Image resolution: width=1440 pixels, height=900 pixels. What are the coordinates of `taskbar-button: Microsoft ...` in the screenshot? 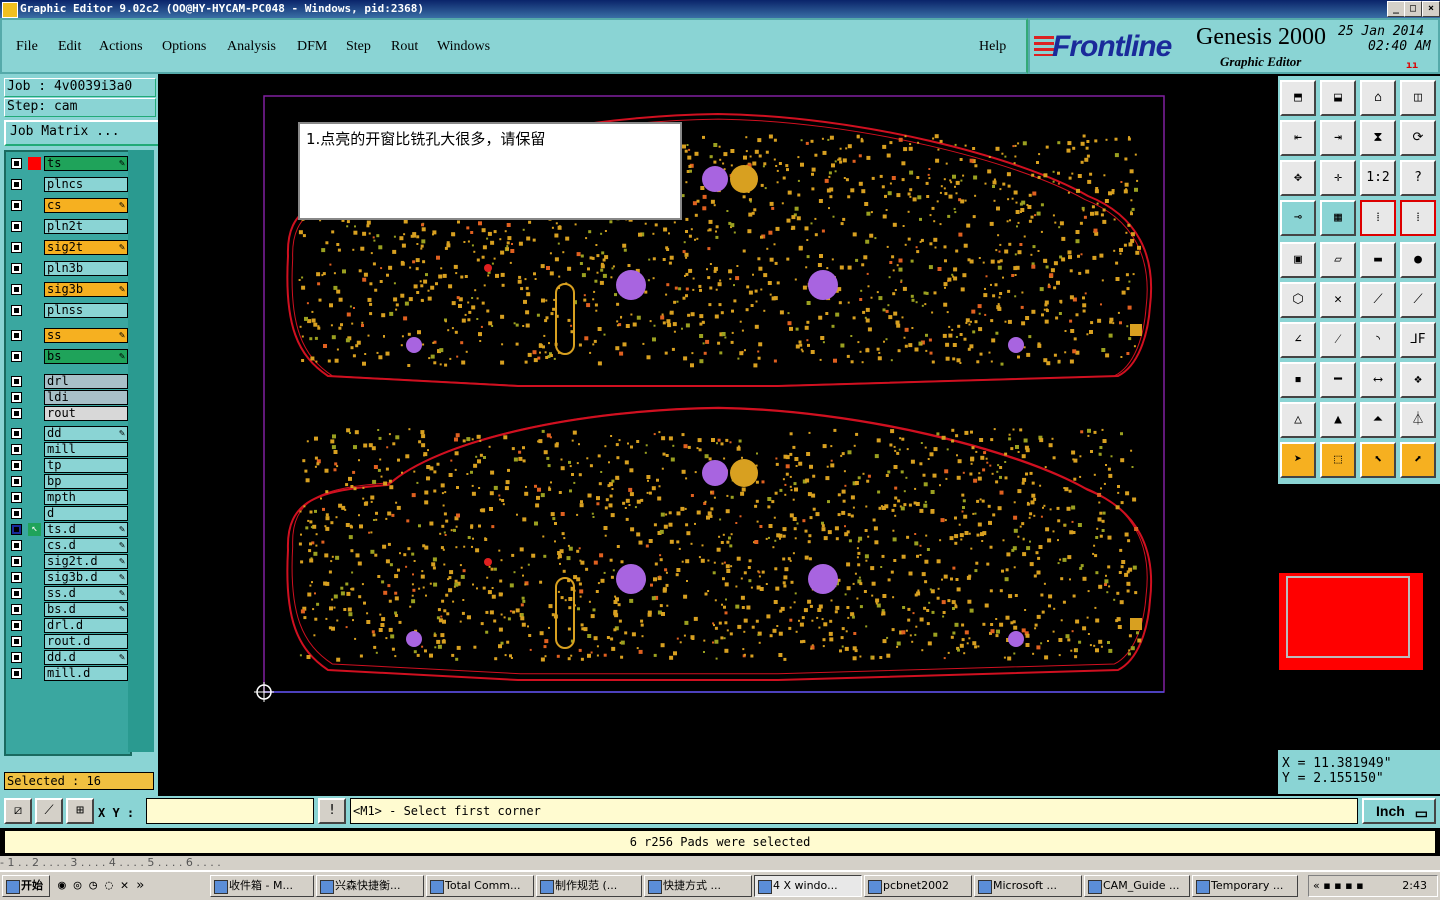 It's located at (1028, 886).